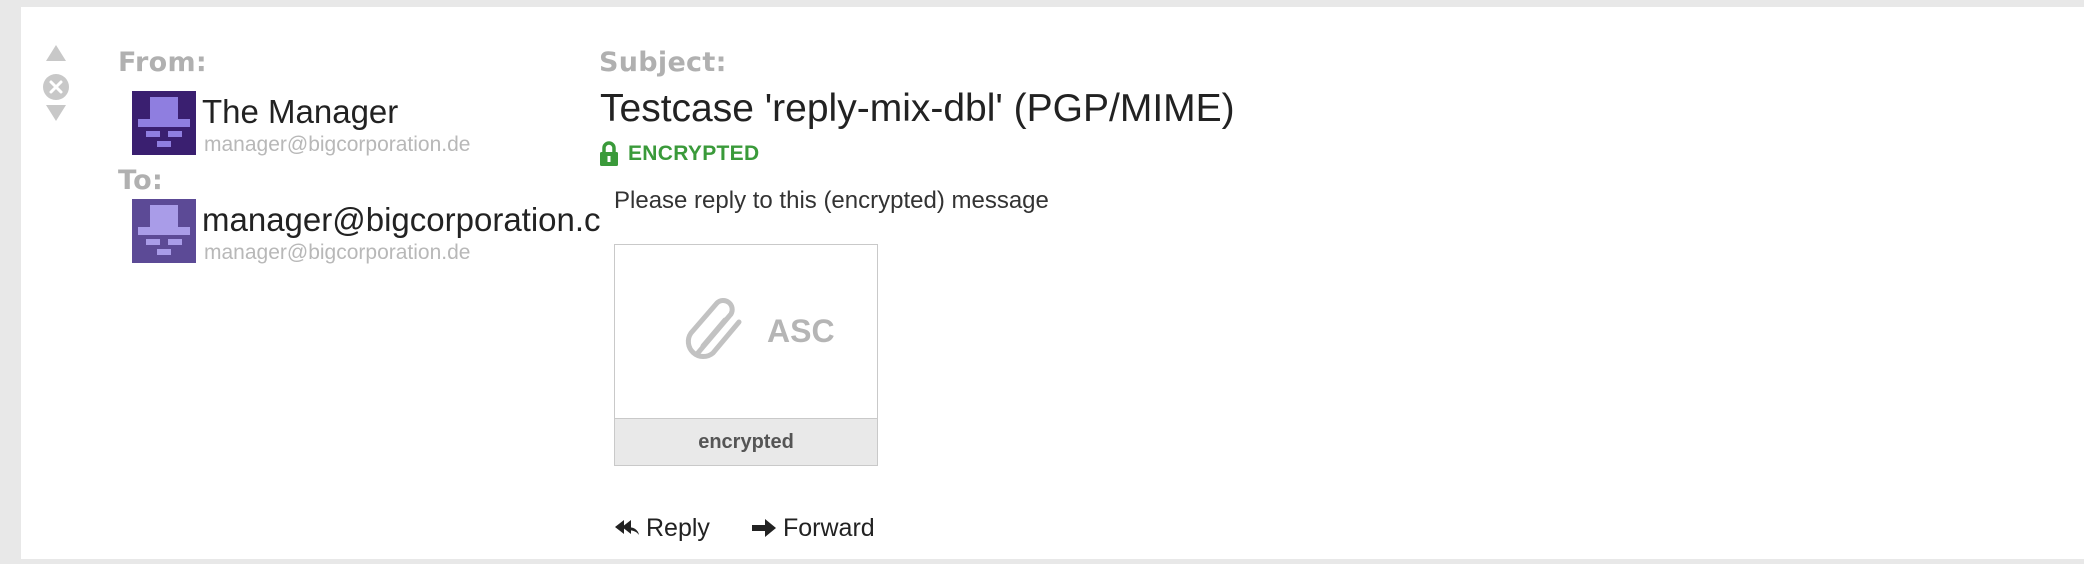 This screenshot has height=564, width=2084. I want to click on from-contact: The Manager manager@bigcorporation.de, so click(392, 123).